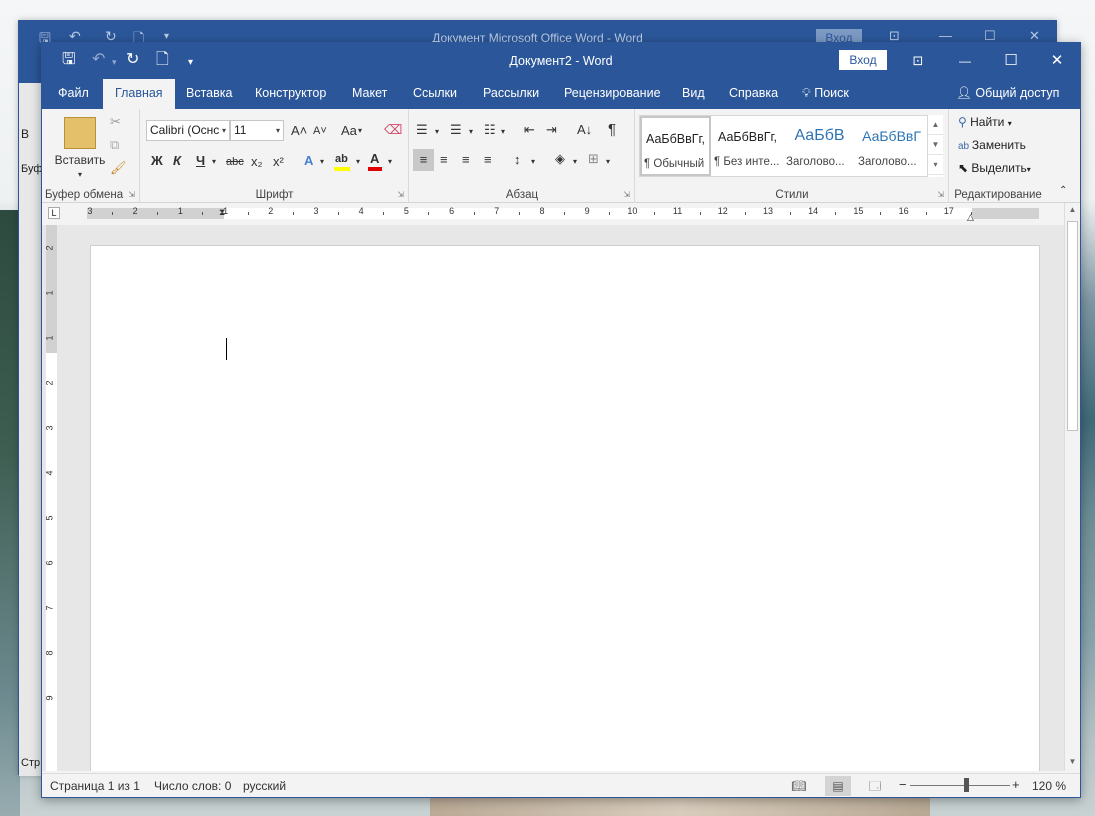  I want to click on paragraph-launcher-icon: ⇲, so click(626, 194).